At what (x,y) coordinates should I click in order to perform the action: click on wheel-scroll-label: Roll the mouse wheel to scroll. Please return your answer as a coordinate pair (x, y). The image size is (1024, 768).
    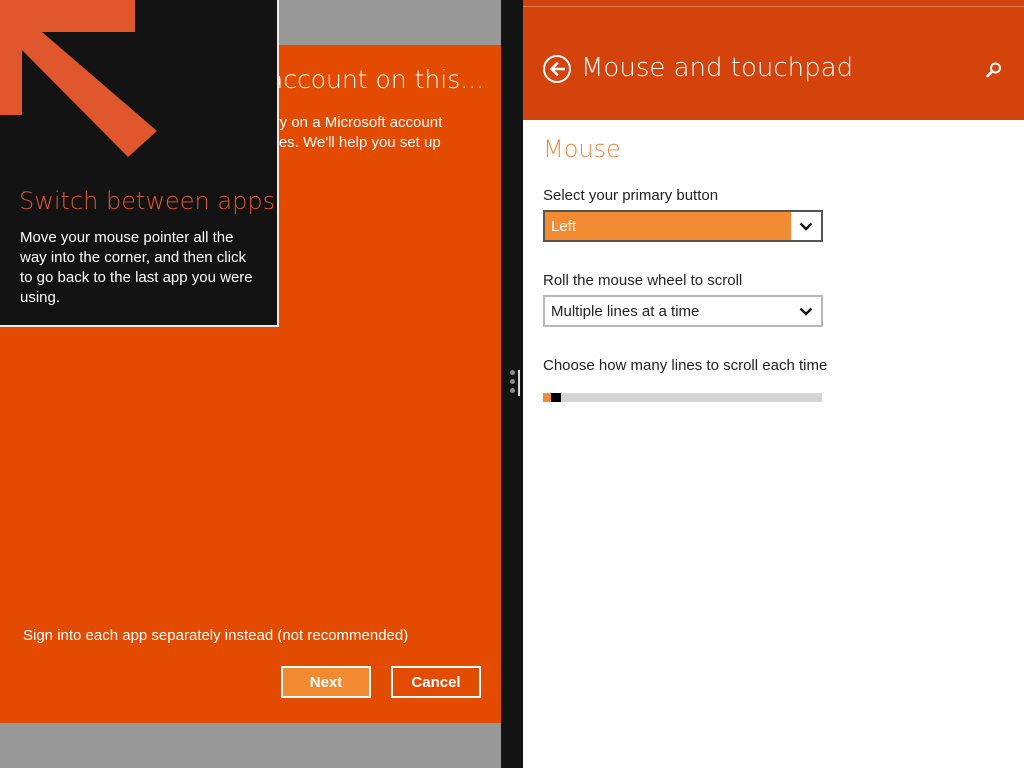
    Looking at the image, I should click on (643, 280).